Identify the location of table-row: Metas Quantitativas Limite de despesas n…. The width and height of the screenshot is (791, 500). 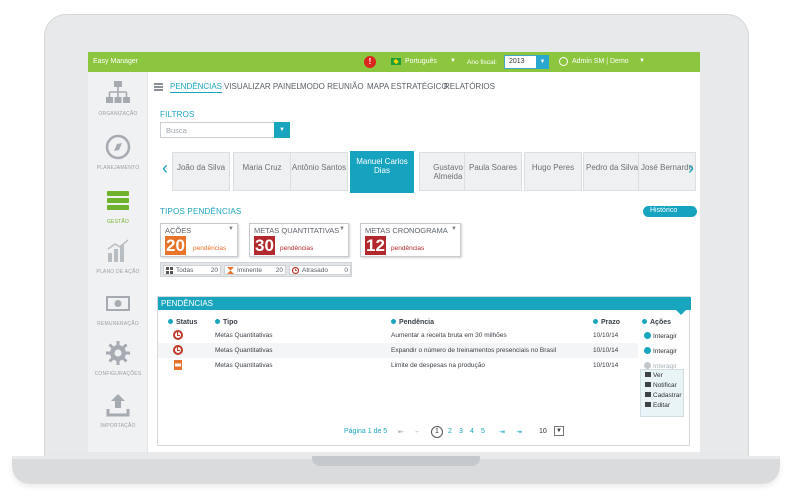
(398, 365).